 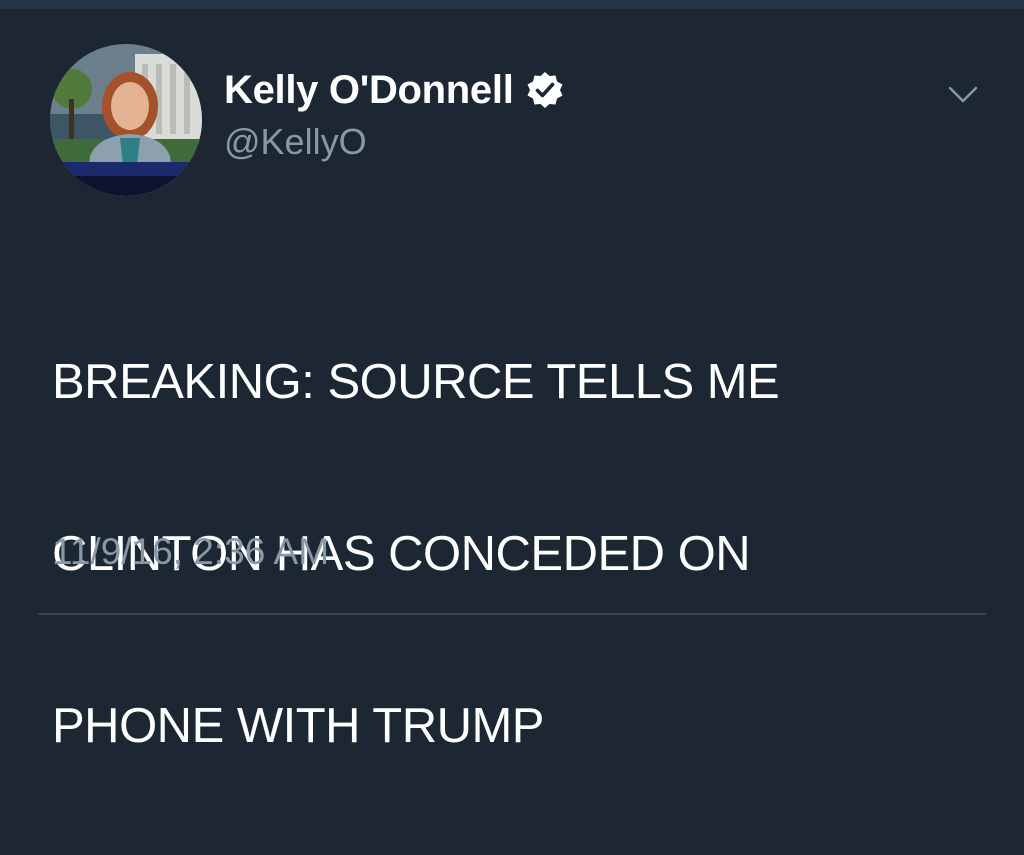 I want to click on tweet-text-line: PHONE WITH TRUMP, so click(x=298, y=726).